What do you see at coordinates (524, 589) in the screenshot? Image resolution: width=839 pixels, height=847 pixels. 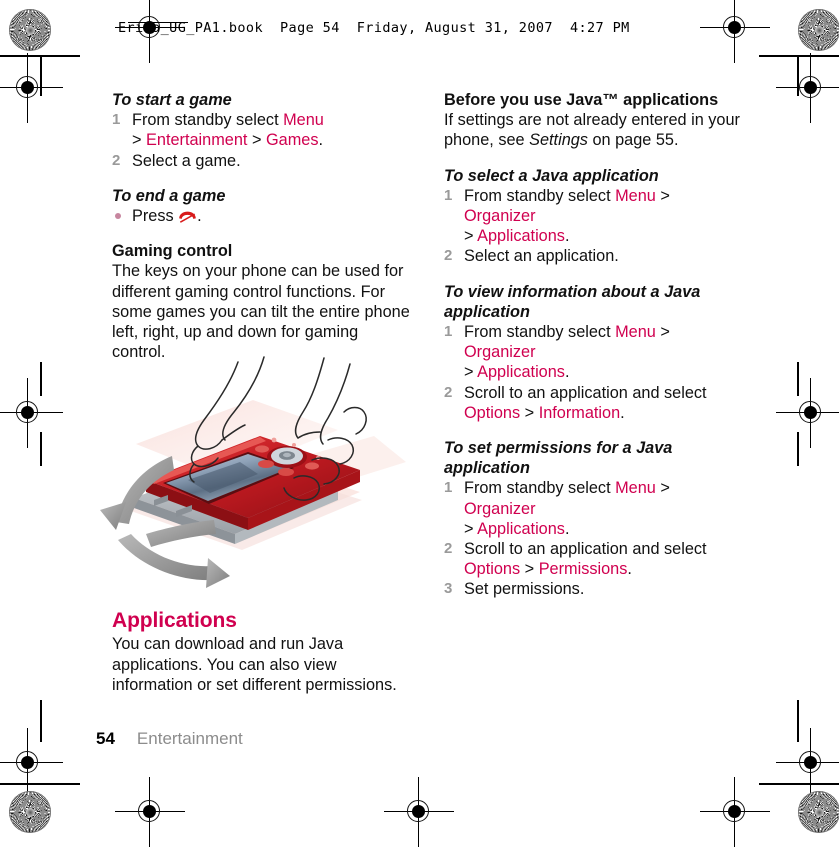 I see `step-text: Set permissions.` at bounding box center [524, 589].